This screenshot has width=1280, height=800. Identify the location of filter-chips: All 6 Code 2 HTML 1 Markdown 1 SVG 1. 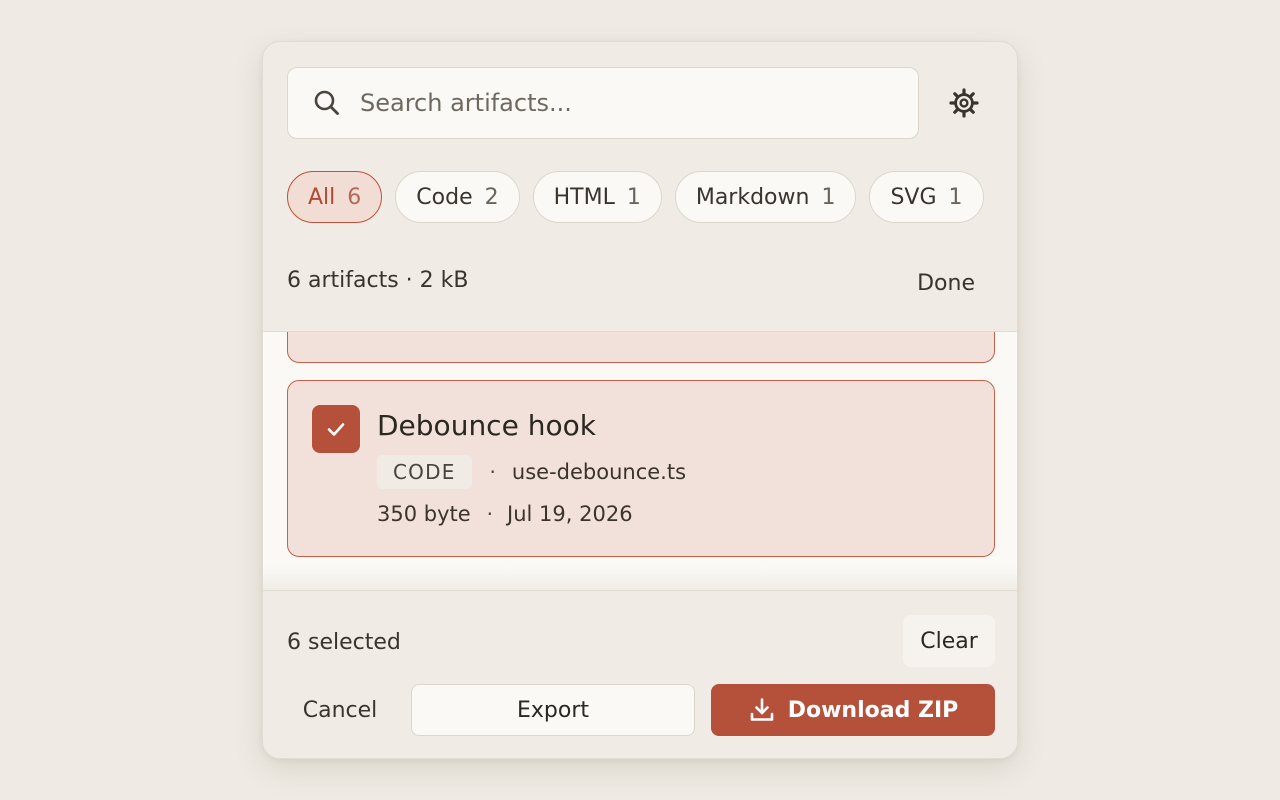
(635, 197).